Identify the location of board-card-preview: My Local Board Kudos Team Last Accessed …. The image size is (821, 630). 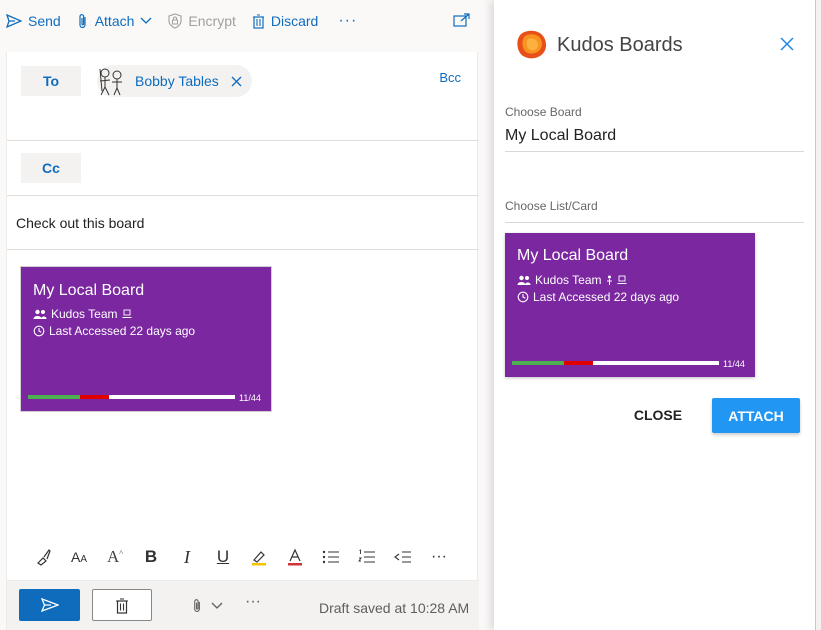
(630, 305).